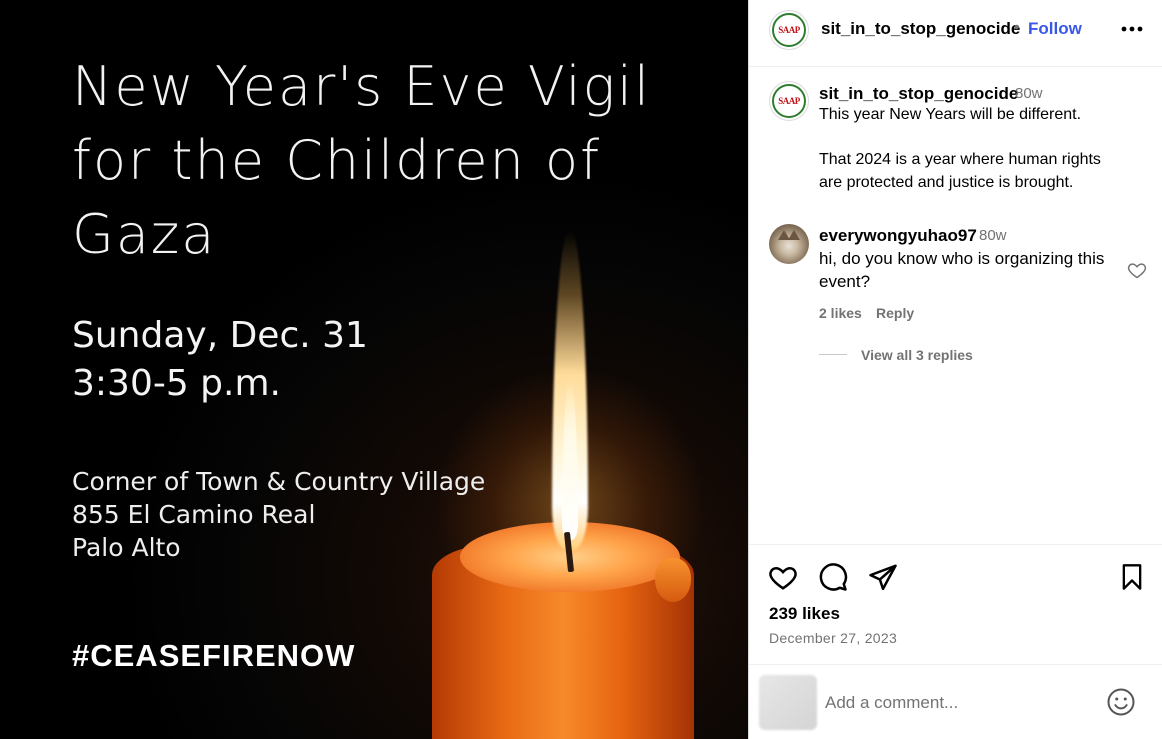 This screenshot has height=739, width=1162. I want to click on image-hashtag: #CEASEFIRENOW, so click(214, 655).